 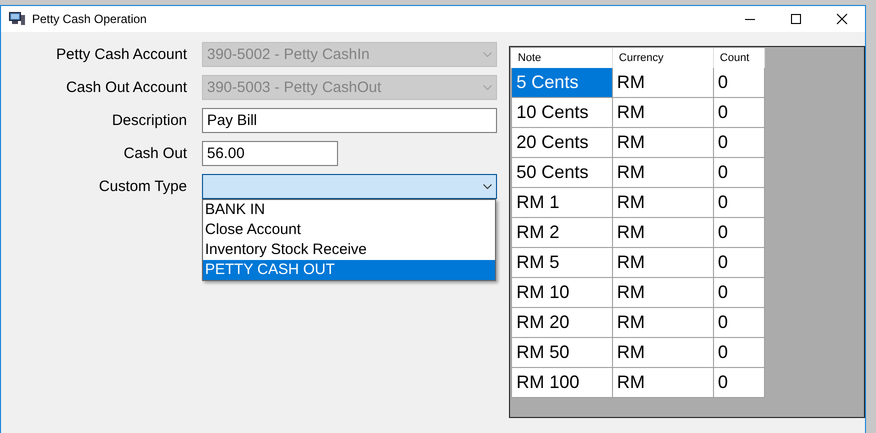 What do you see at coordinates (738, 58) in the screenshot?
I see `column-header: Count` at bounding box center [738, 58].